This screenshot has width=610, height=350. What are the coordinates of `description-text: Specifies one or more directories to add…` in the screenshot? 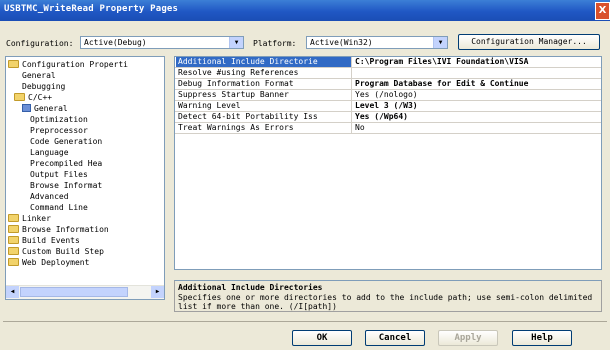 It's located at (385, 302).